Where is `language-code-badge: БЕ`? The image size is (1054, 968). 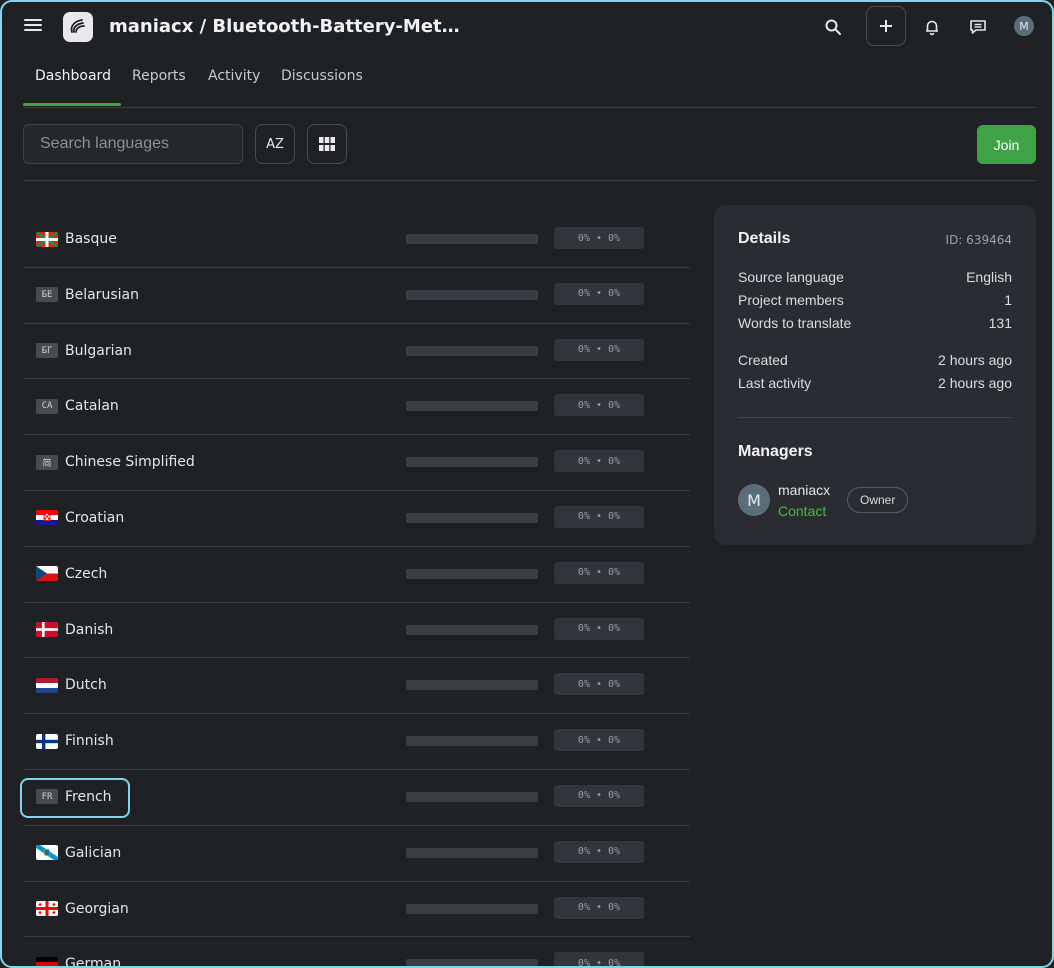
language-code-badge: БЕ is located at coordinates (47, 295).